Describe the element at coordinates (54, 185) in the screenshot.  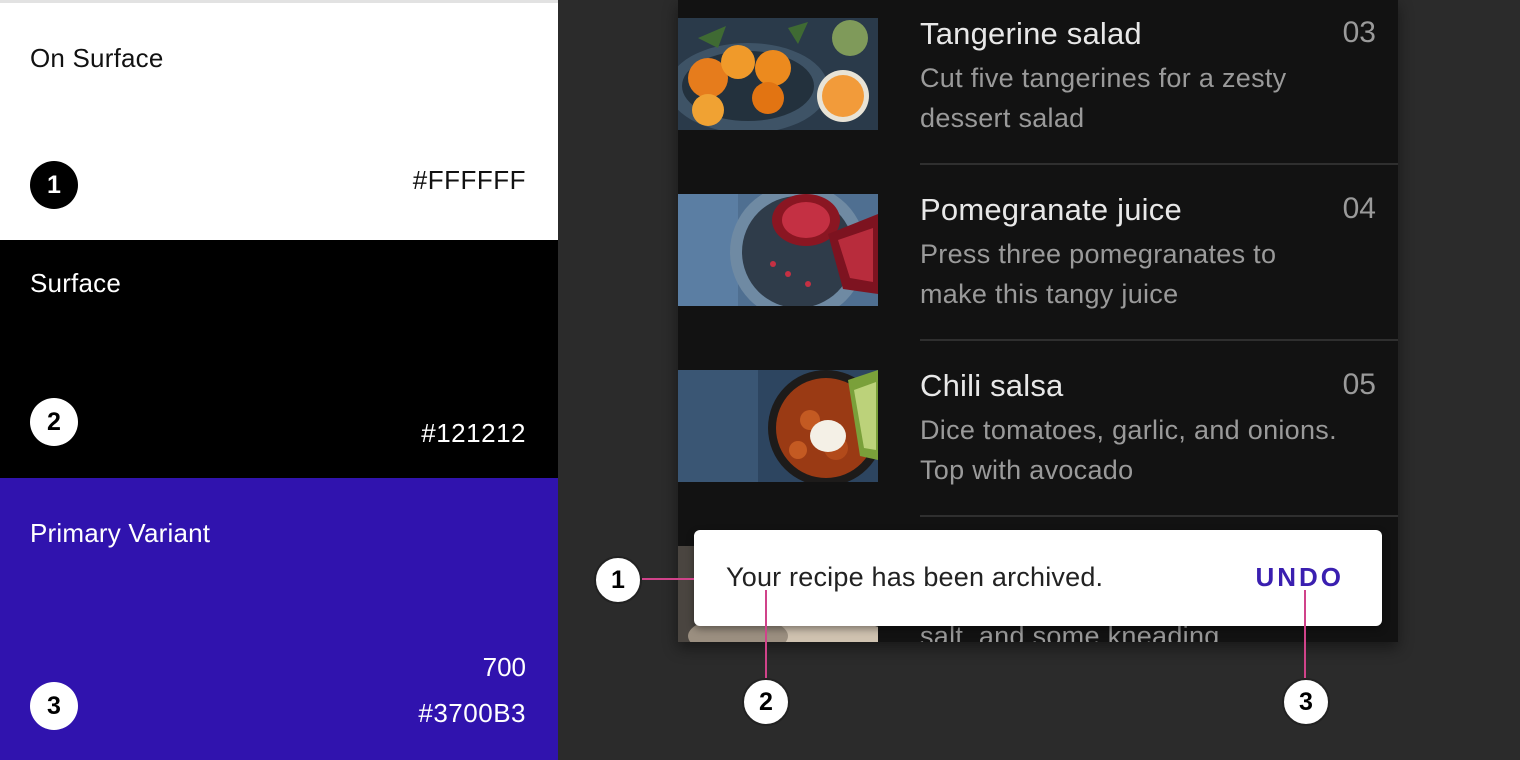
I see `swatch-number-badge: 1` at that location.